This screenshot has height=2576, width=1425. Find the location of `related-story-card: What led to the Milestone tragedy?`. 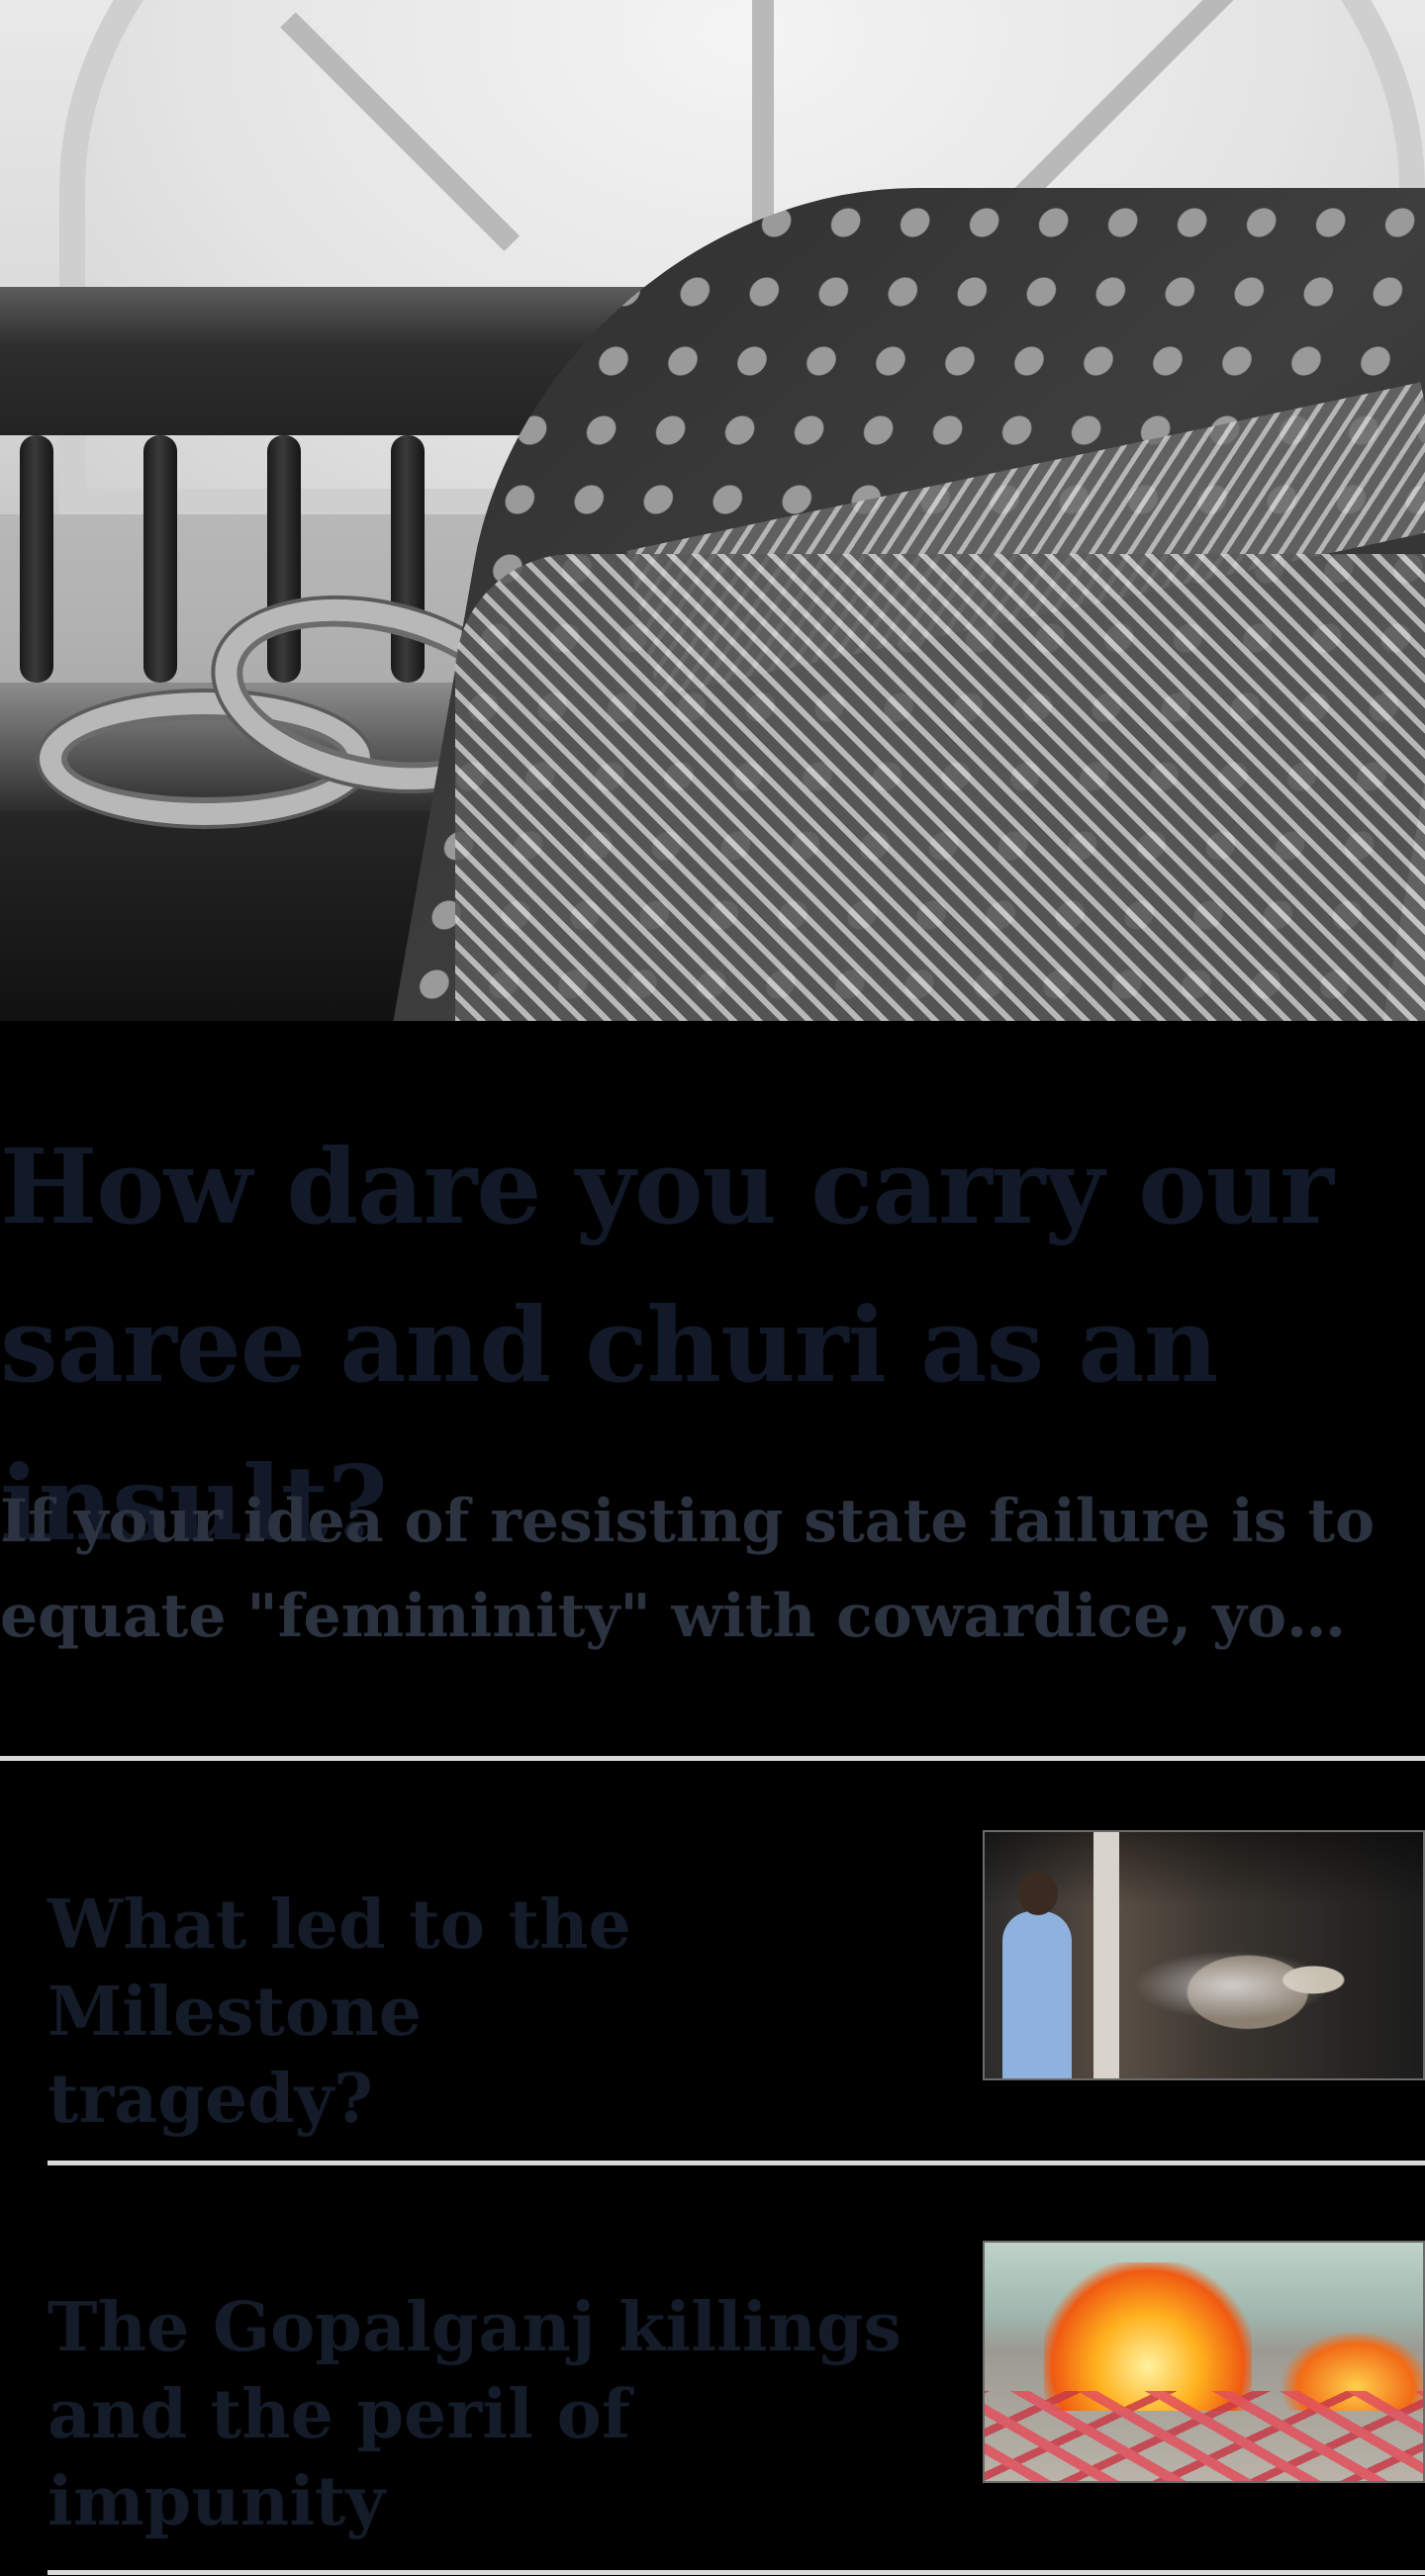

related-story-card: What led to the Milestone tragedy? is located at coordinates (737, 1985).